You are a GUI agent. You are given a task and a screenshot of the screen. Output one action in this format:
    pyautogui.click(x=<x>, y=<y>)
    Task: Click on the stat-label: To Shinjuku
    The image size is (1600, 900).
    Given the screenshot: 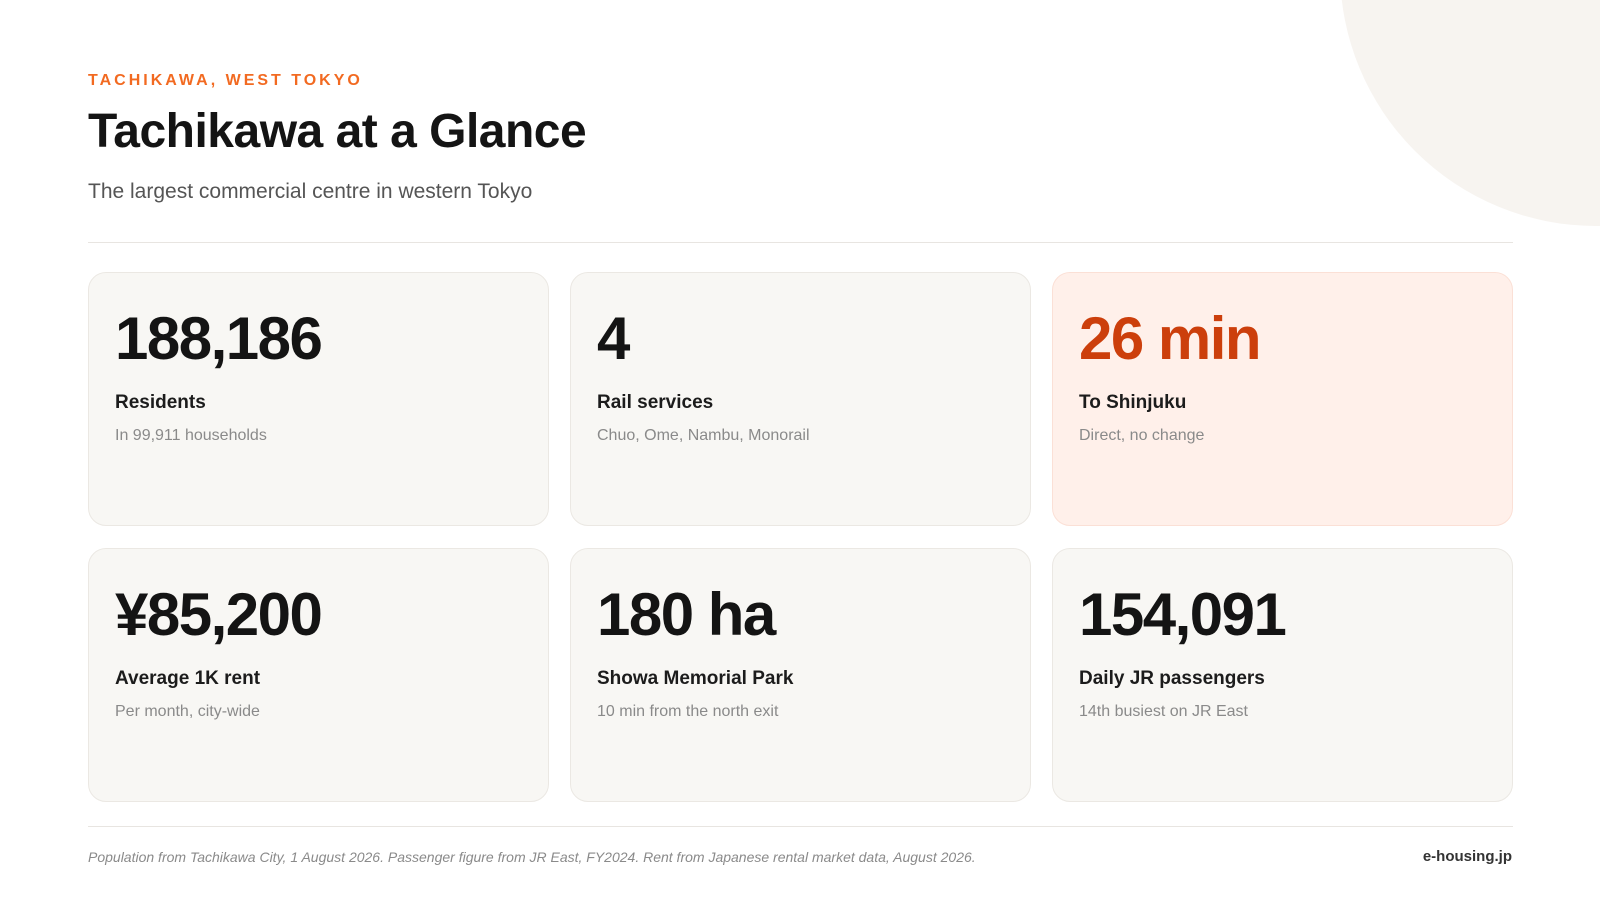 What is the action you would take?
    pyautogui.click(x=1133, y=402)
    